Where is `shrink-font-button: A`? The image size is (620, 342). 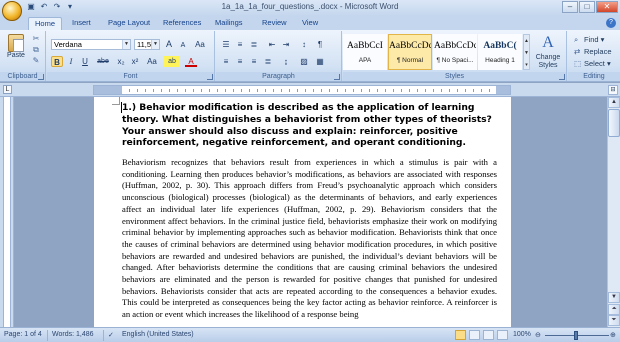
shrink-font-button: A is located at coordinates (183, 45).